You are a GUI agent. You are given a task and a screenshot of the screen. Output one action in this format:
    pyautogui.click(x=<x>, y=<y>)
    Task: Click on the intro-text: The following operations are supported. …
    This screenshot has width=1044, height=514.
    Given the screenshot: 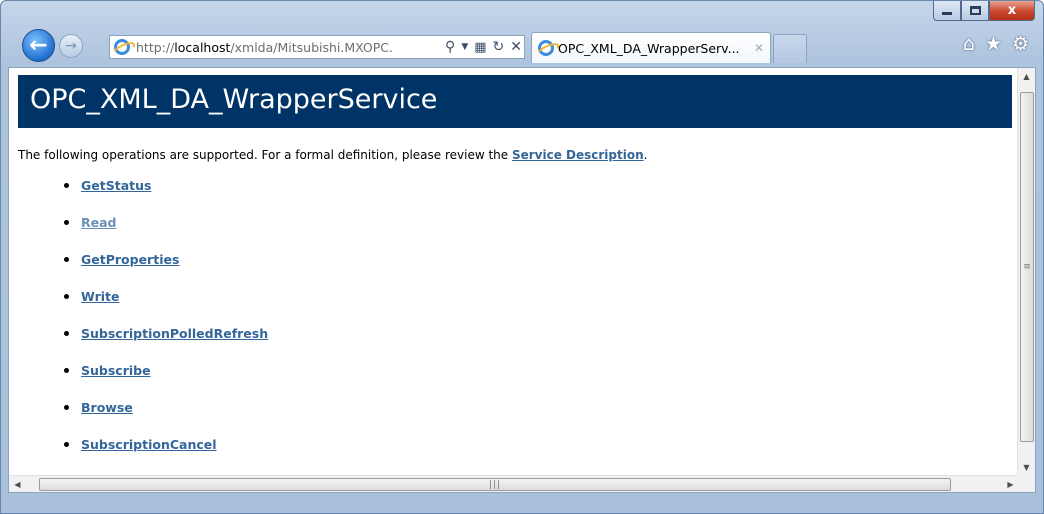 What is the action you would take?
    pyautogui.click(x=332, y=155)
    